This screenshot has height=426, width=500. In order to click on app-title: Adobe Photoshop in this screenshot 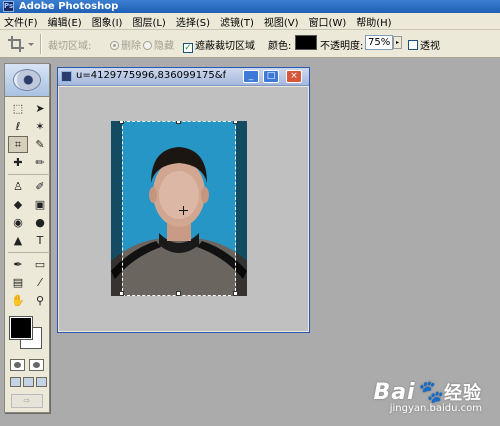, I will do `click(69, 6)`.